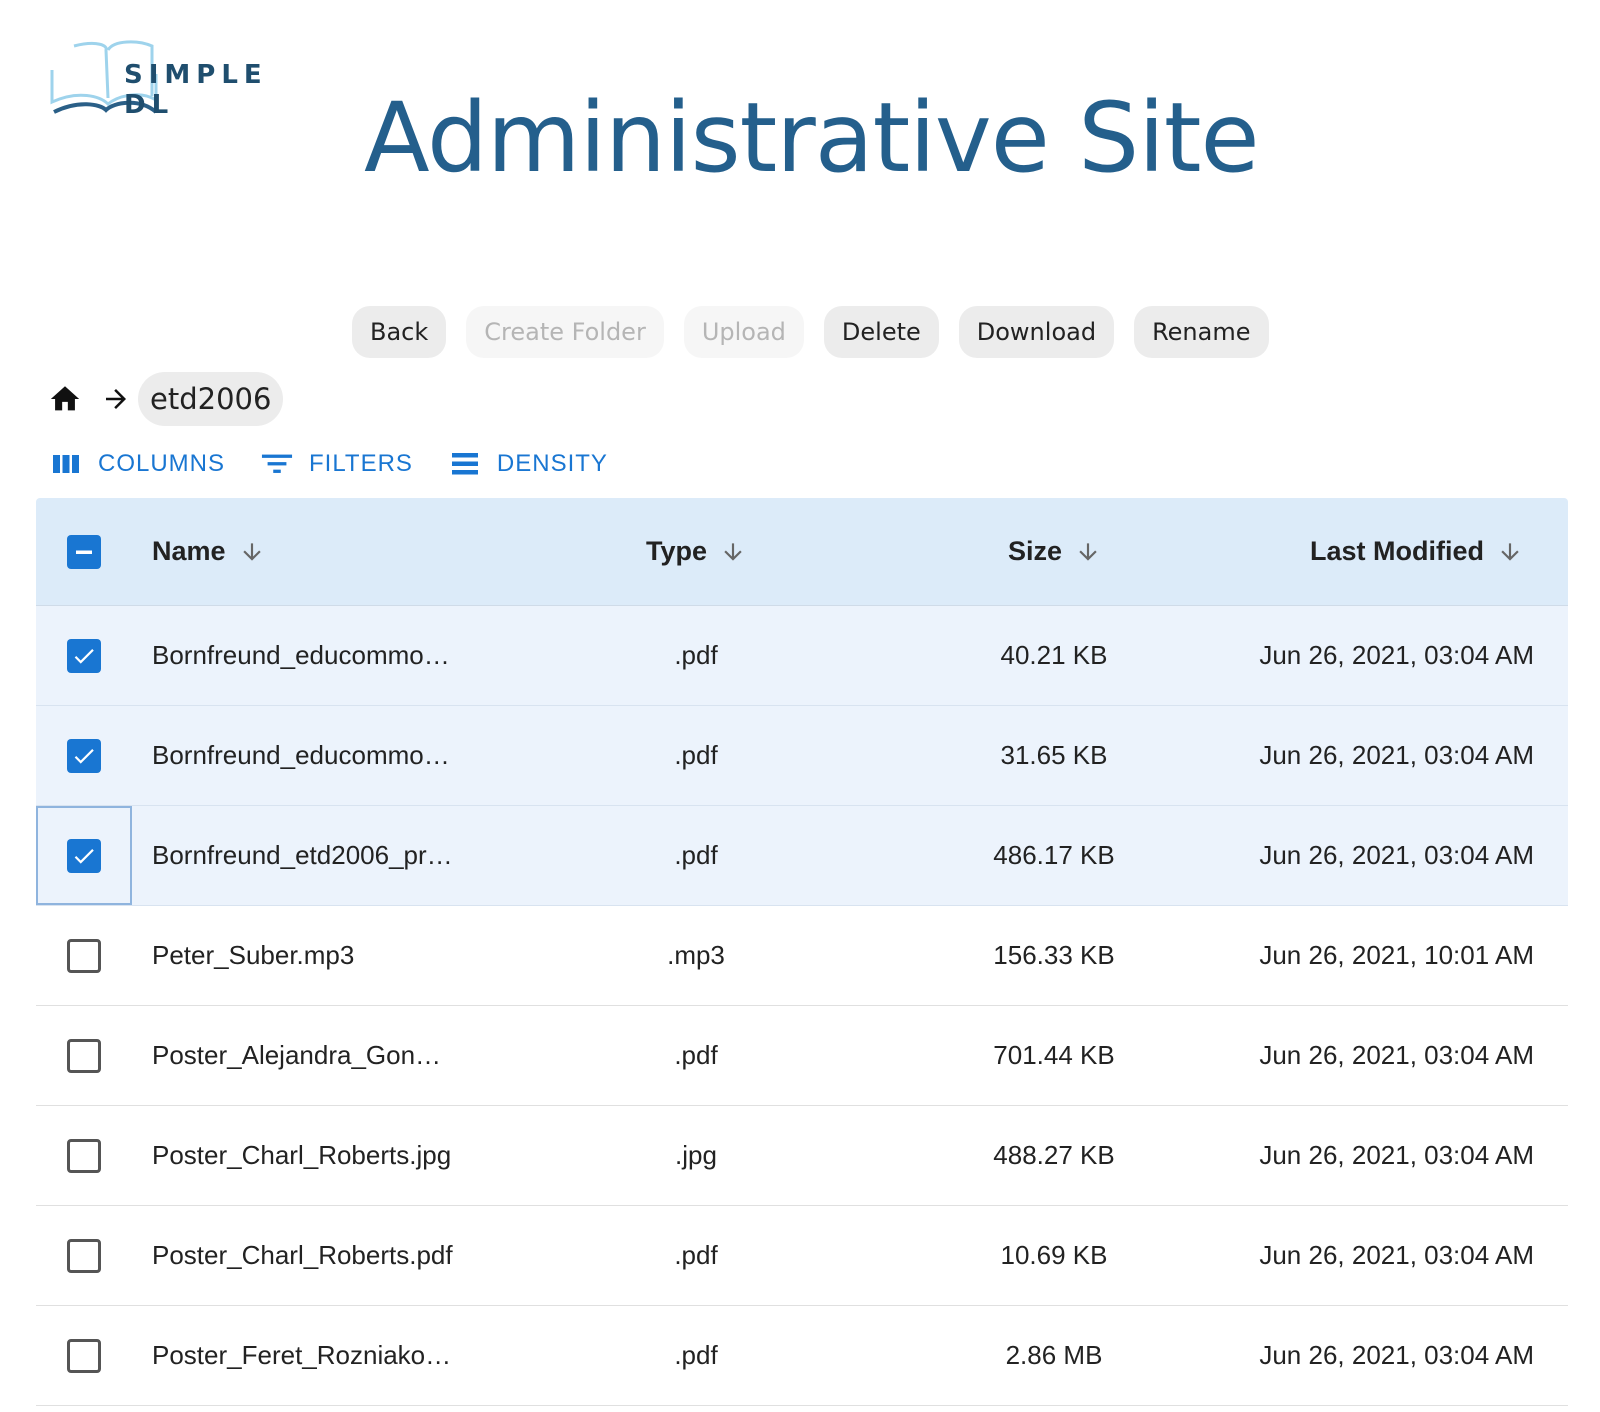 This screenshot has height=1412, width=1600. What do you see at coordinates (565, 332) in the screenshot?
I see `create-folder-button: Create Folder` at bounding box center [565, 332].